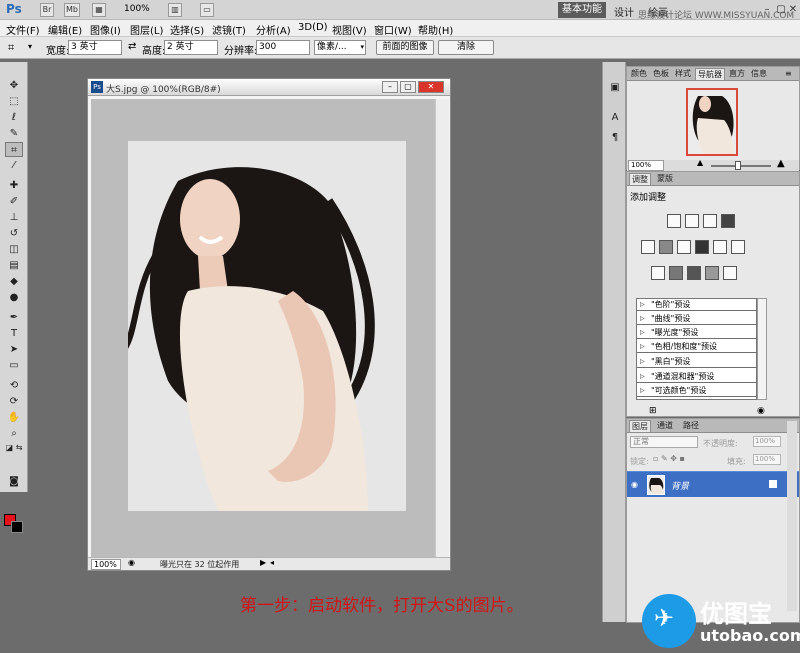  I want to click on invert-icon, so click(658, 273).